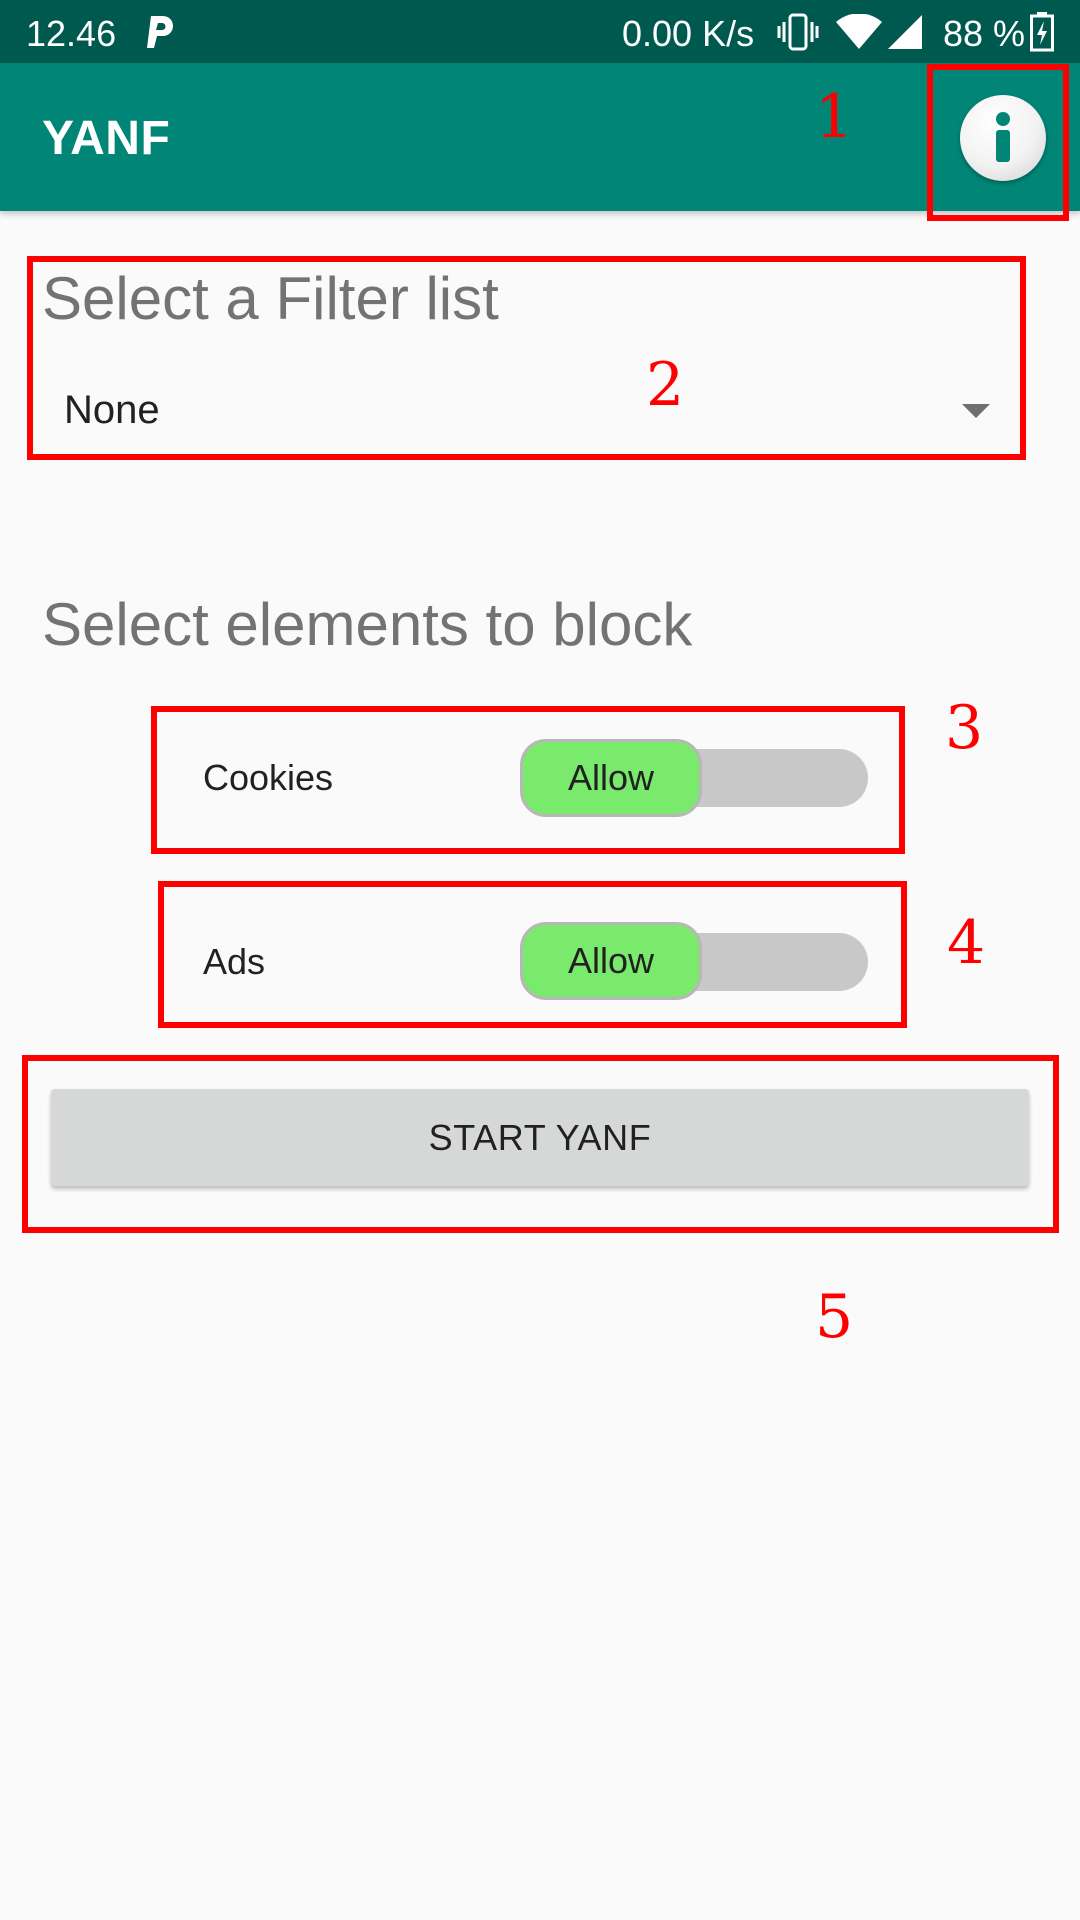  Describe the element at coordinates (268, 777) in the screenshot. I see `cookies-label: Cookies` at that location.